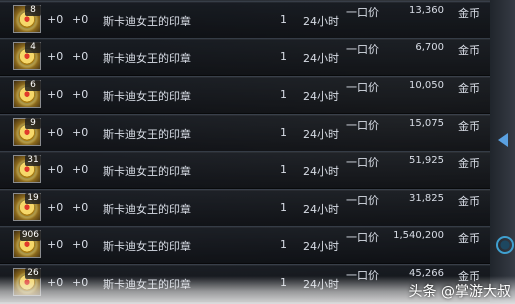 Image resolution: width=515 pixels, height=304 pixels. What do you see at coordinates (426, 198) in the screenshot?
I see `item-price: 31,825` at bounding box center [426, 198].